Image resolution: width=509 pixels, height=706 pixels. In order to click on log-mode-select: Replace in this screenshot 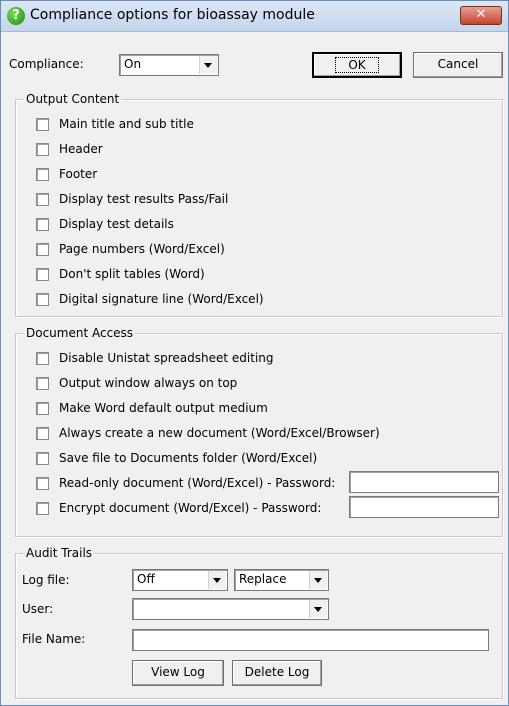, I will do `click(281, 580)`.